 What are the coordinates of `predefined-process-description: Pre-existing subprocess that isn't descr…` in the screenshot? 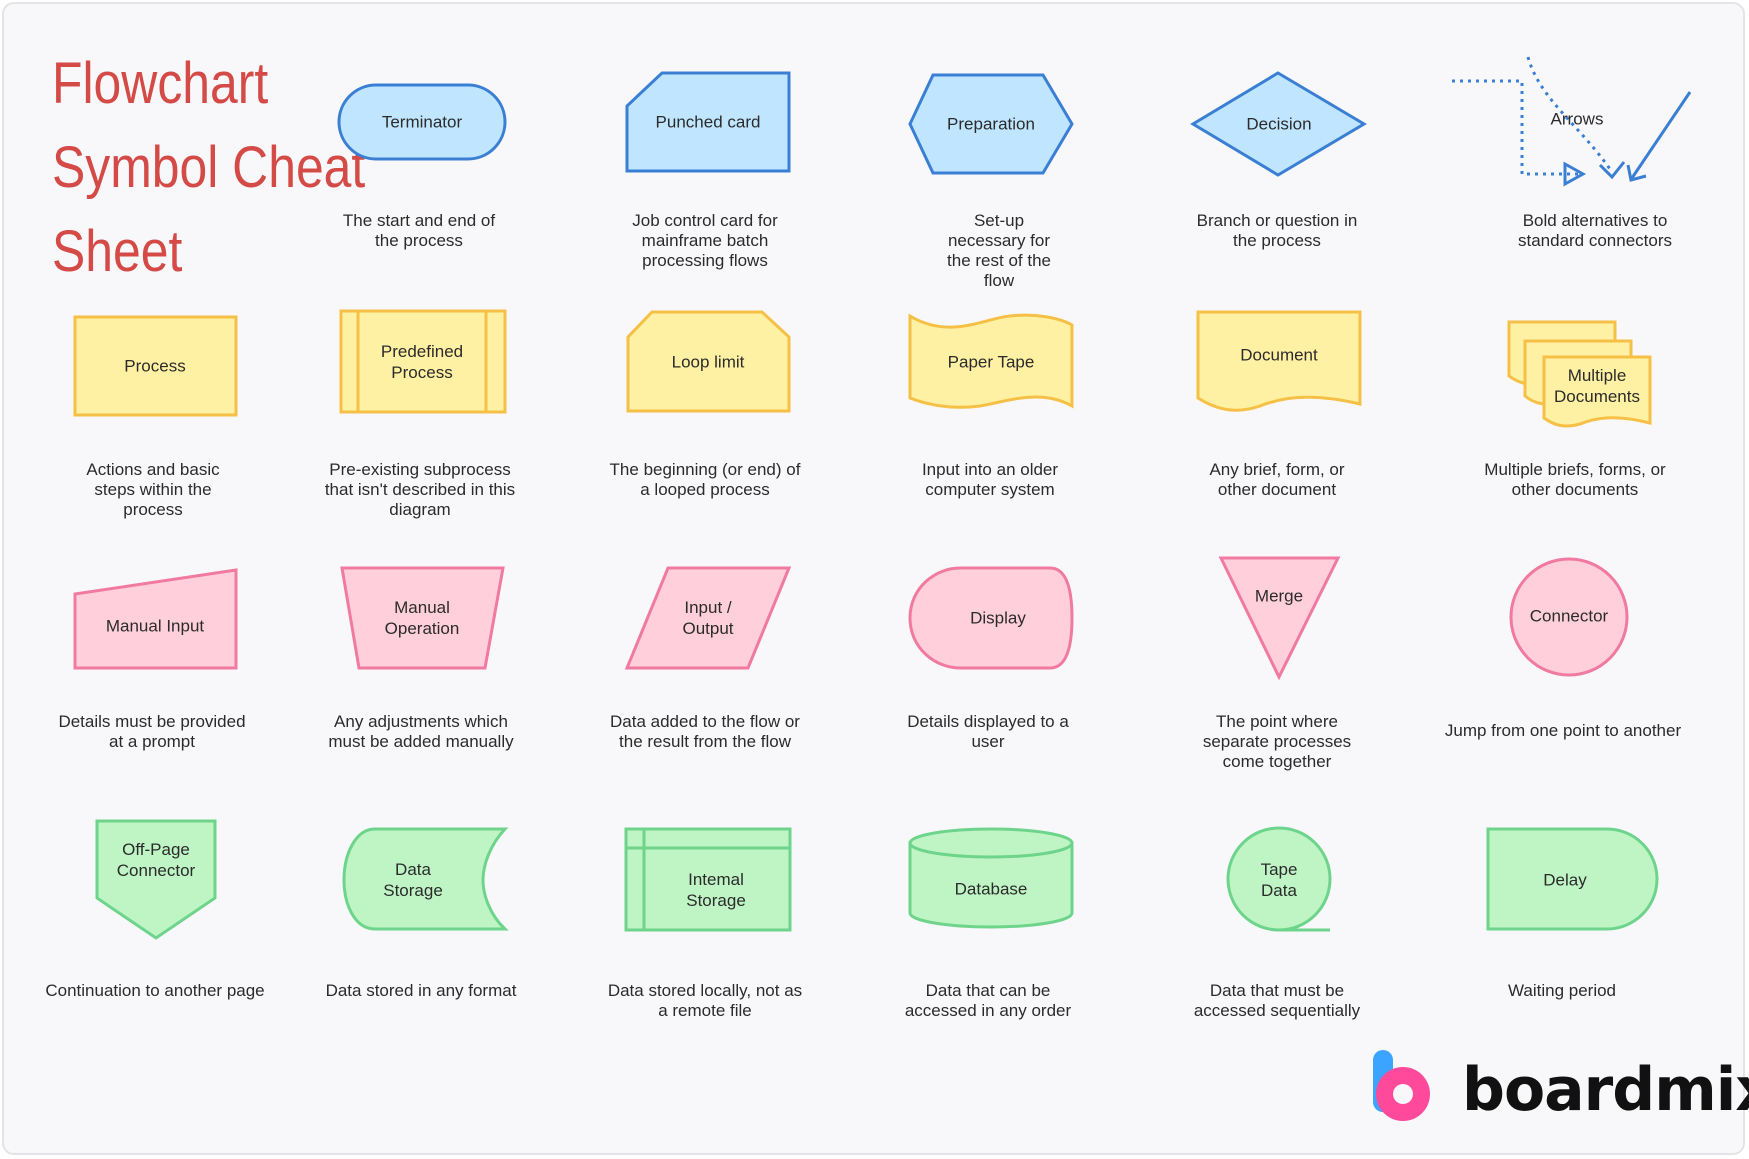 It's located at (420, 489).